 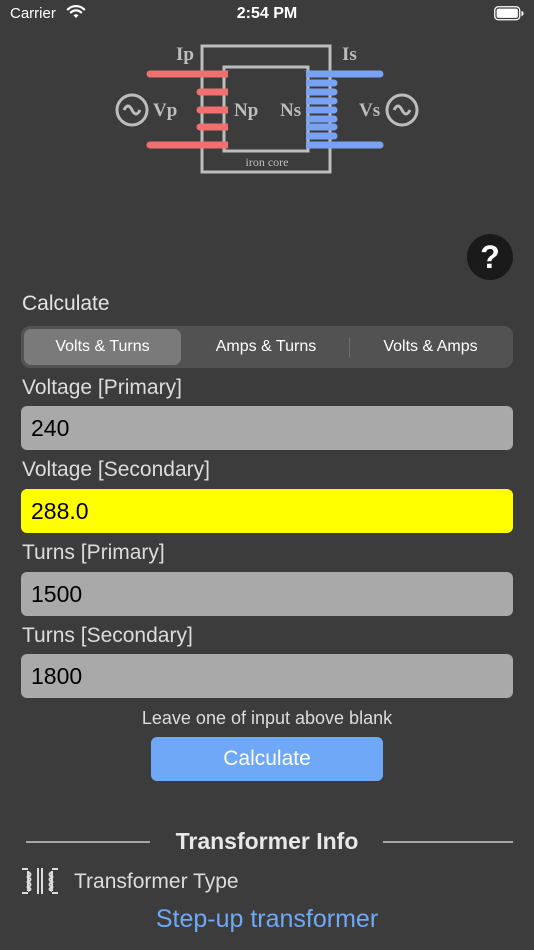 I want to click on transformer-type-label: Transformer Type, so click(x=156, y=881).